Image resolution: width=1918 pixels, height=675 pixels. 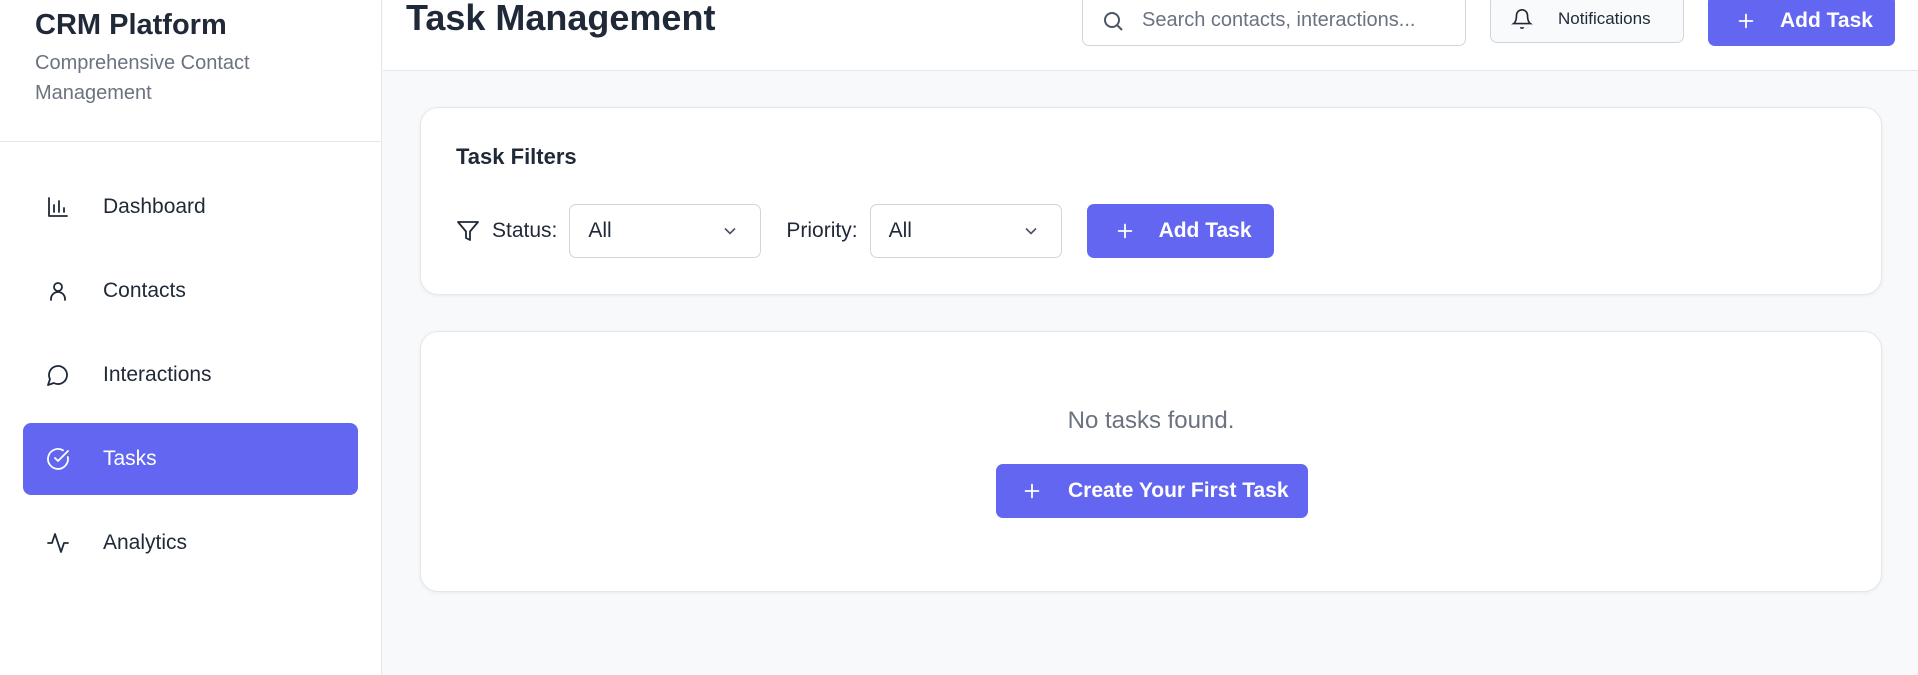 I want to click on search-box, so click(x=1274, y=23).